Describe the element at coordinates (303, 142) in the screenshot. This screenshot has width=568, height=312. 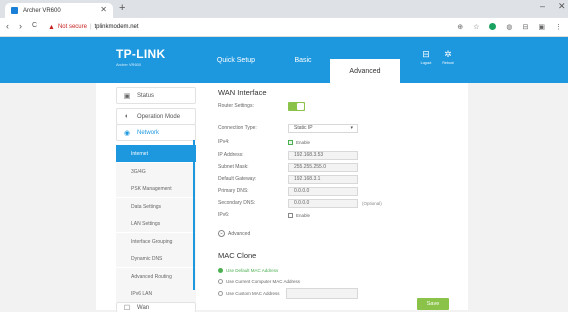
I see `ipv4-enable-label: Enable` at that location.